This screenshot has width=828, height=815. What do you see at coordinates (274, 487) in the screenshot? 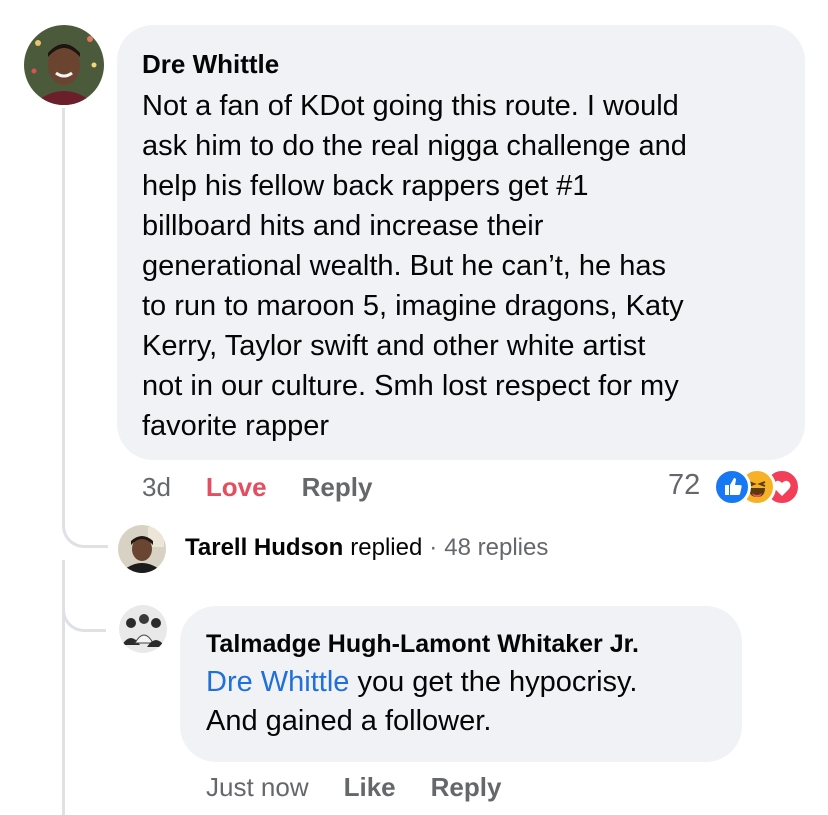
I see `comment-actions: 3d Love Reply` at bounding box center [274, 487].